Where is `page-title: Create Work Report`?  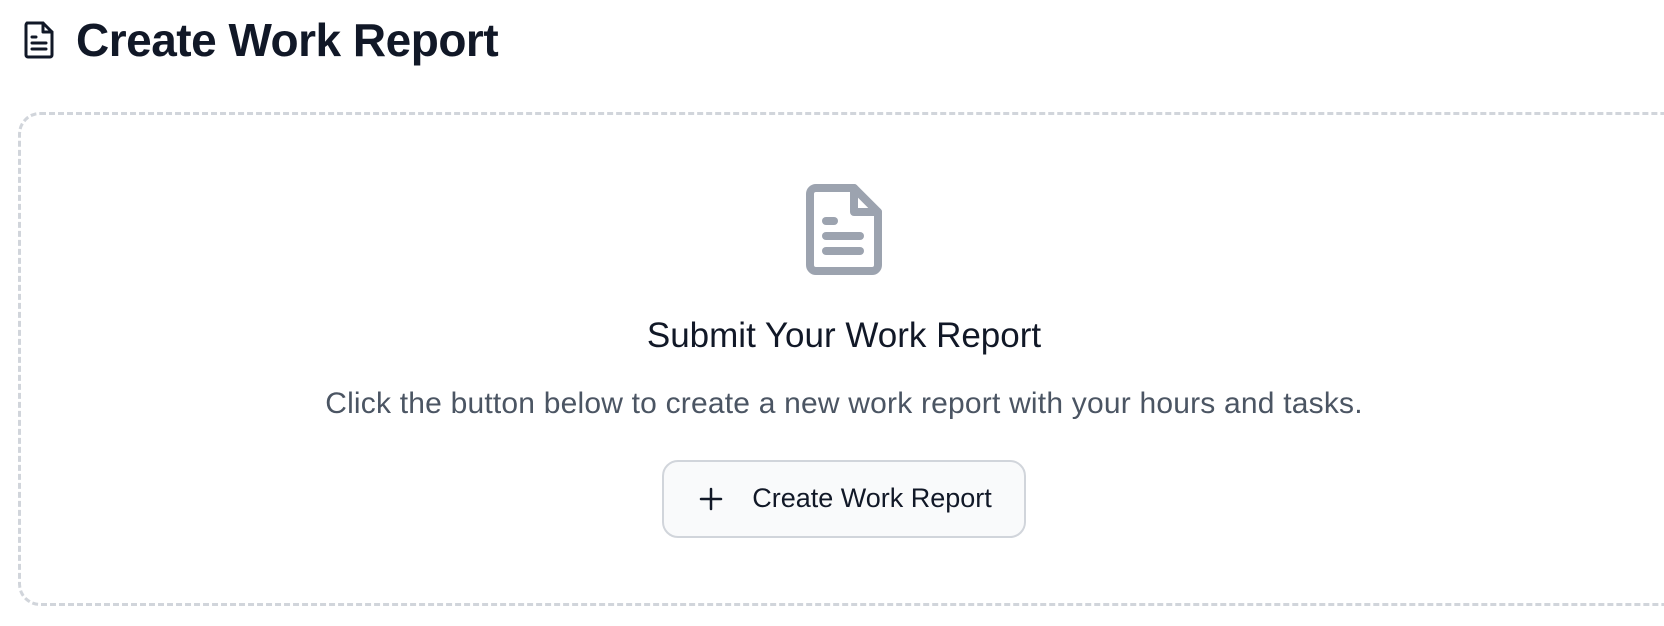 page-title: Create Work Report is located at coordinates (287, 40).